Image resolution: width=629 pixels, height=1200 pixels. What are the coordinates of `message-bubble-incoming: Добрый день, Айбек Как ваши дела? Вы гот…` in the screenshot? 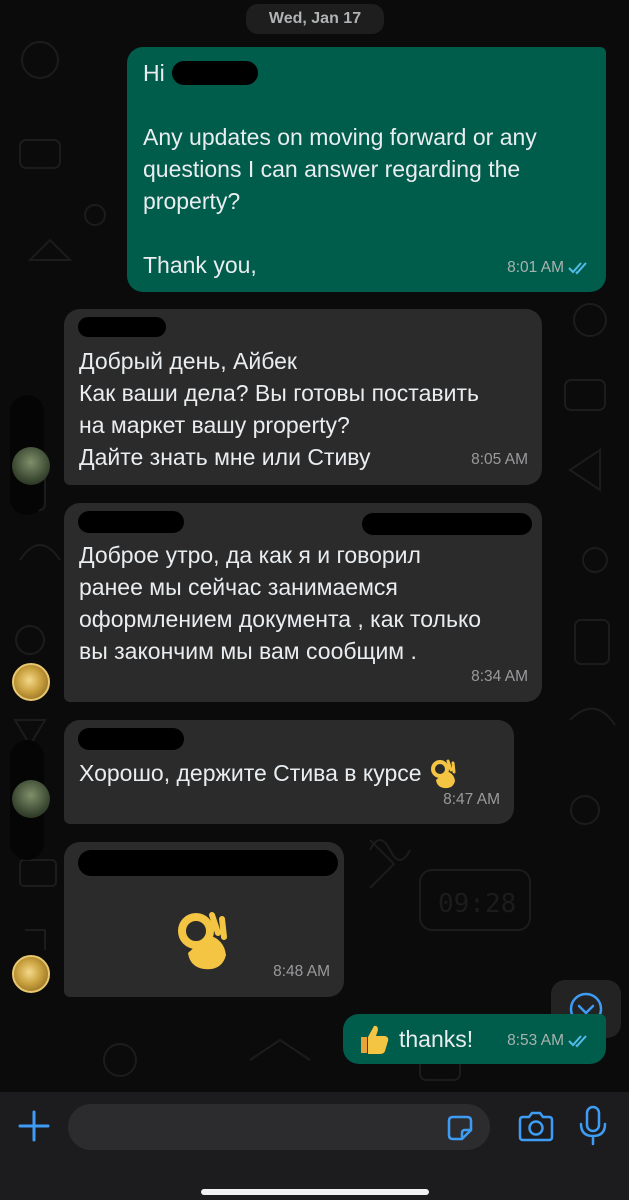 It's located at (303, 397).